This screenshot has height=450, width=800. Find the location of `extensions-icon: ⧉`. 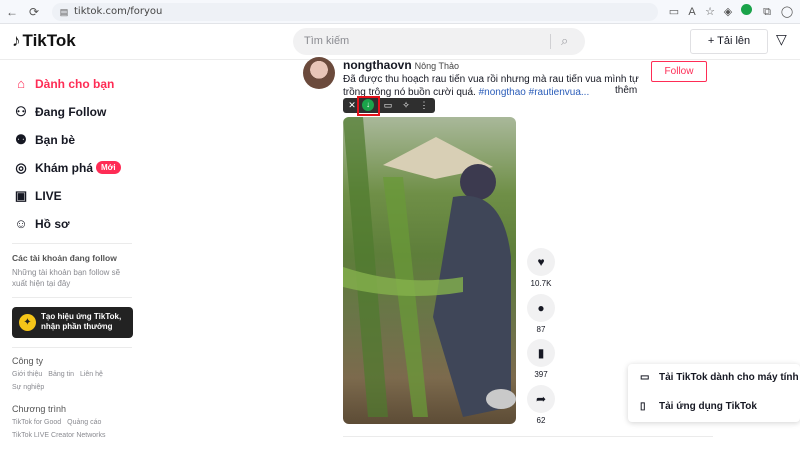

extensions-icon: ⧉ is located at coordinates (767, 12).